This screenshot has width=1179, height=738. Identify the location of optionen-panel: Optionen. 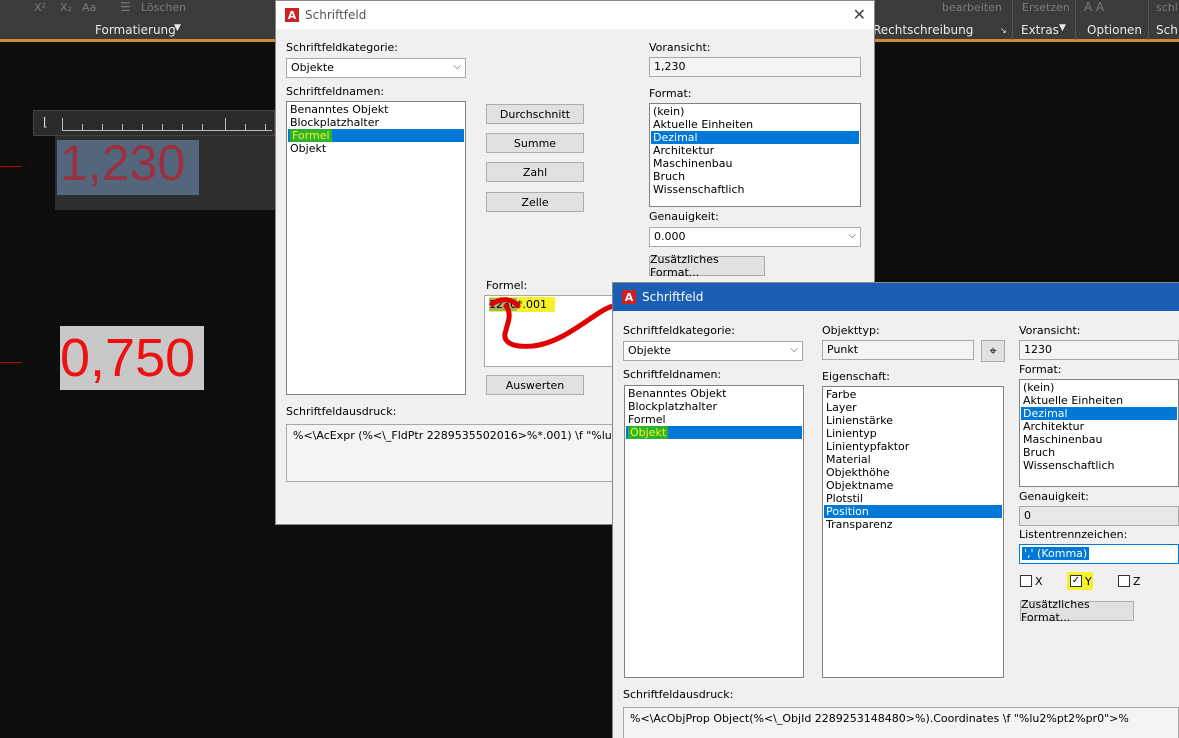
(1114, 30).